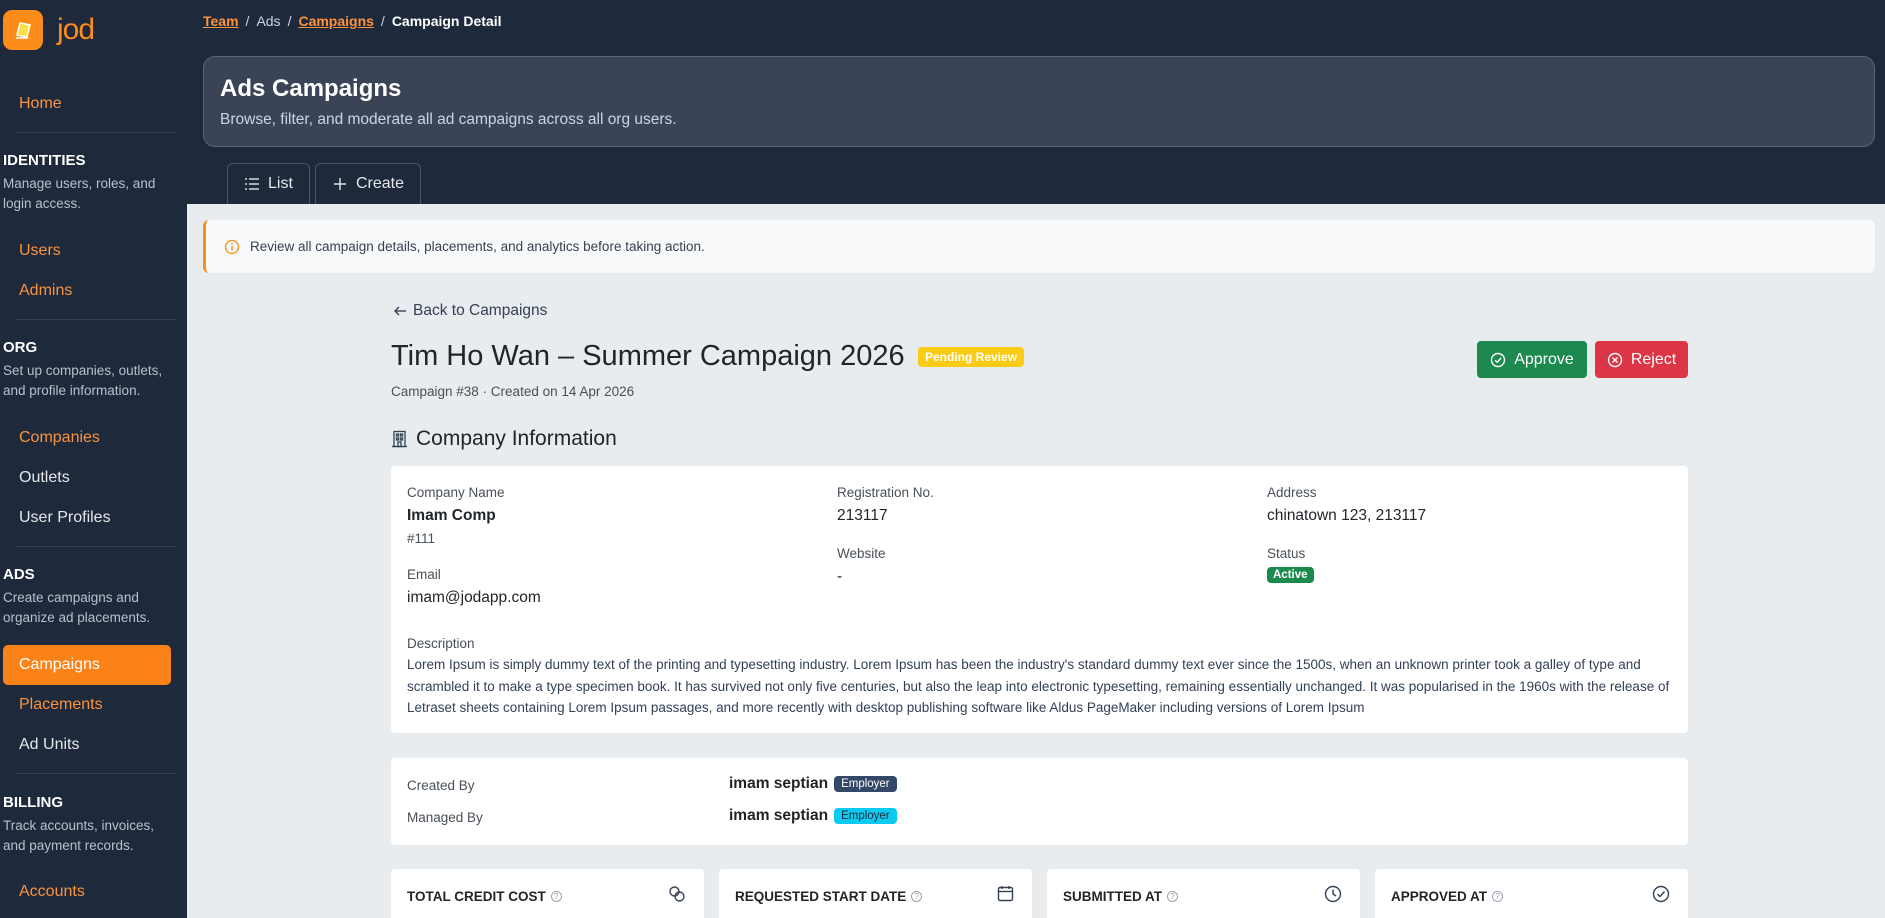 The height and width of the screenshot is (918, 1885). What do you see at coordinates (76, 29) in the screenshot?
I see `logo-text: jod` at bounding box center [76, 29].